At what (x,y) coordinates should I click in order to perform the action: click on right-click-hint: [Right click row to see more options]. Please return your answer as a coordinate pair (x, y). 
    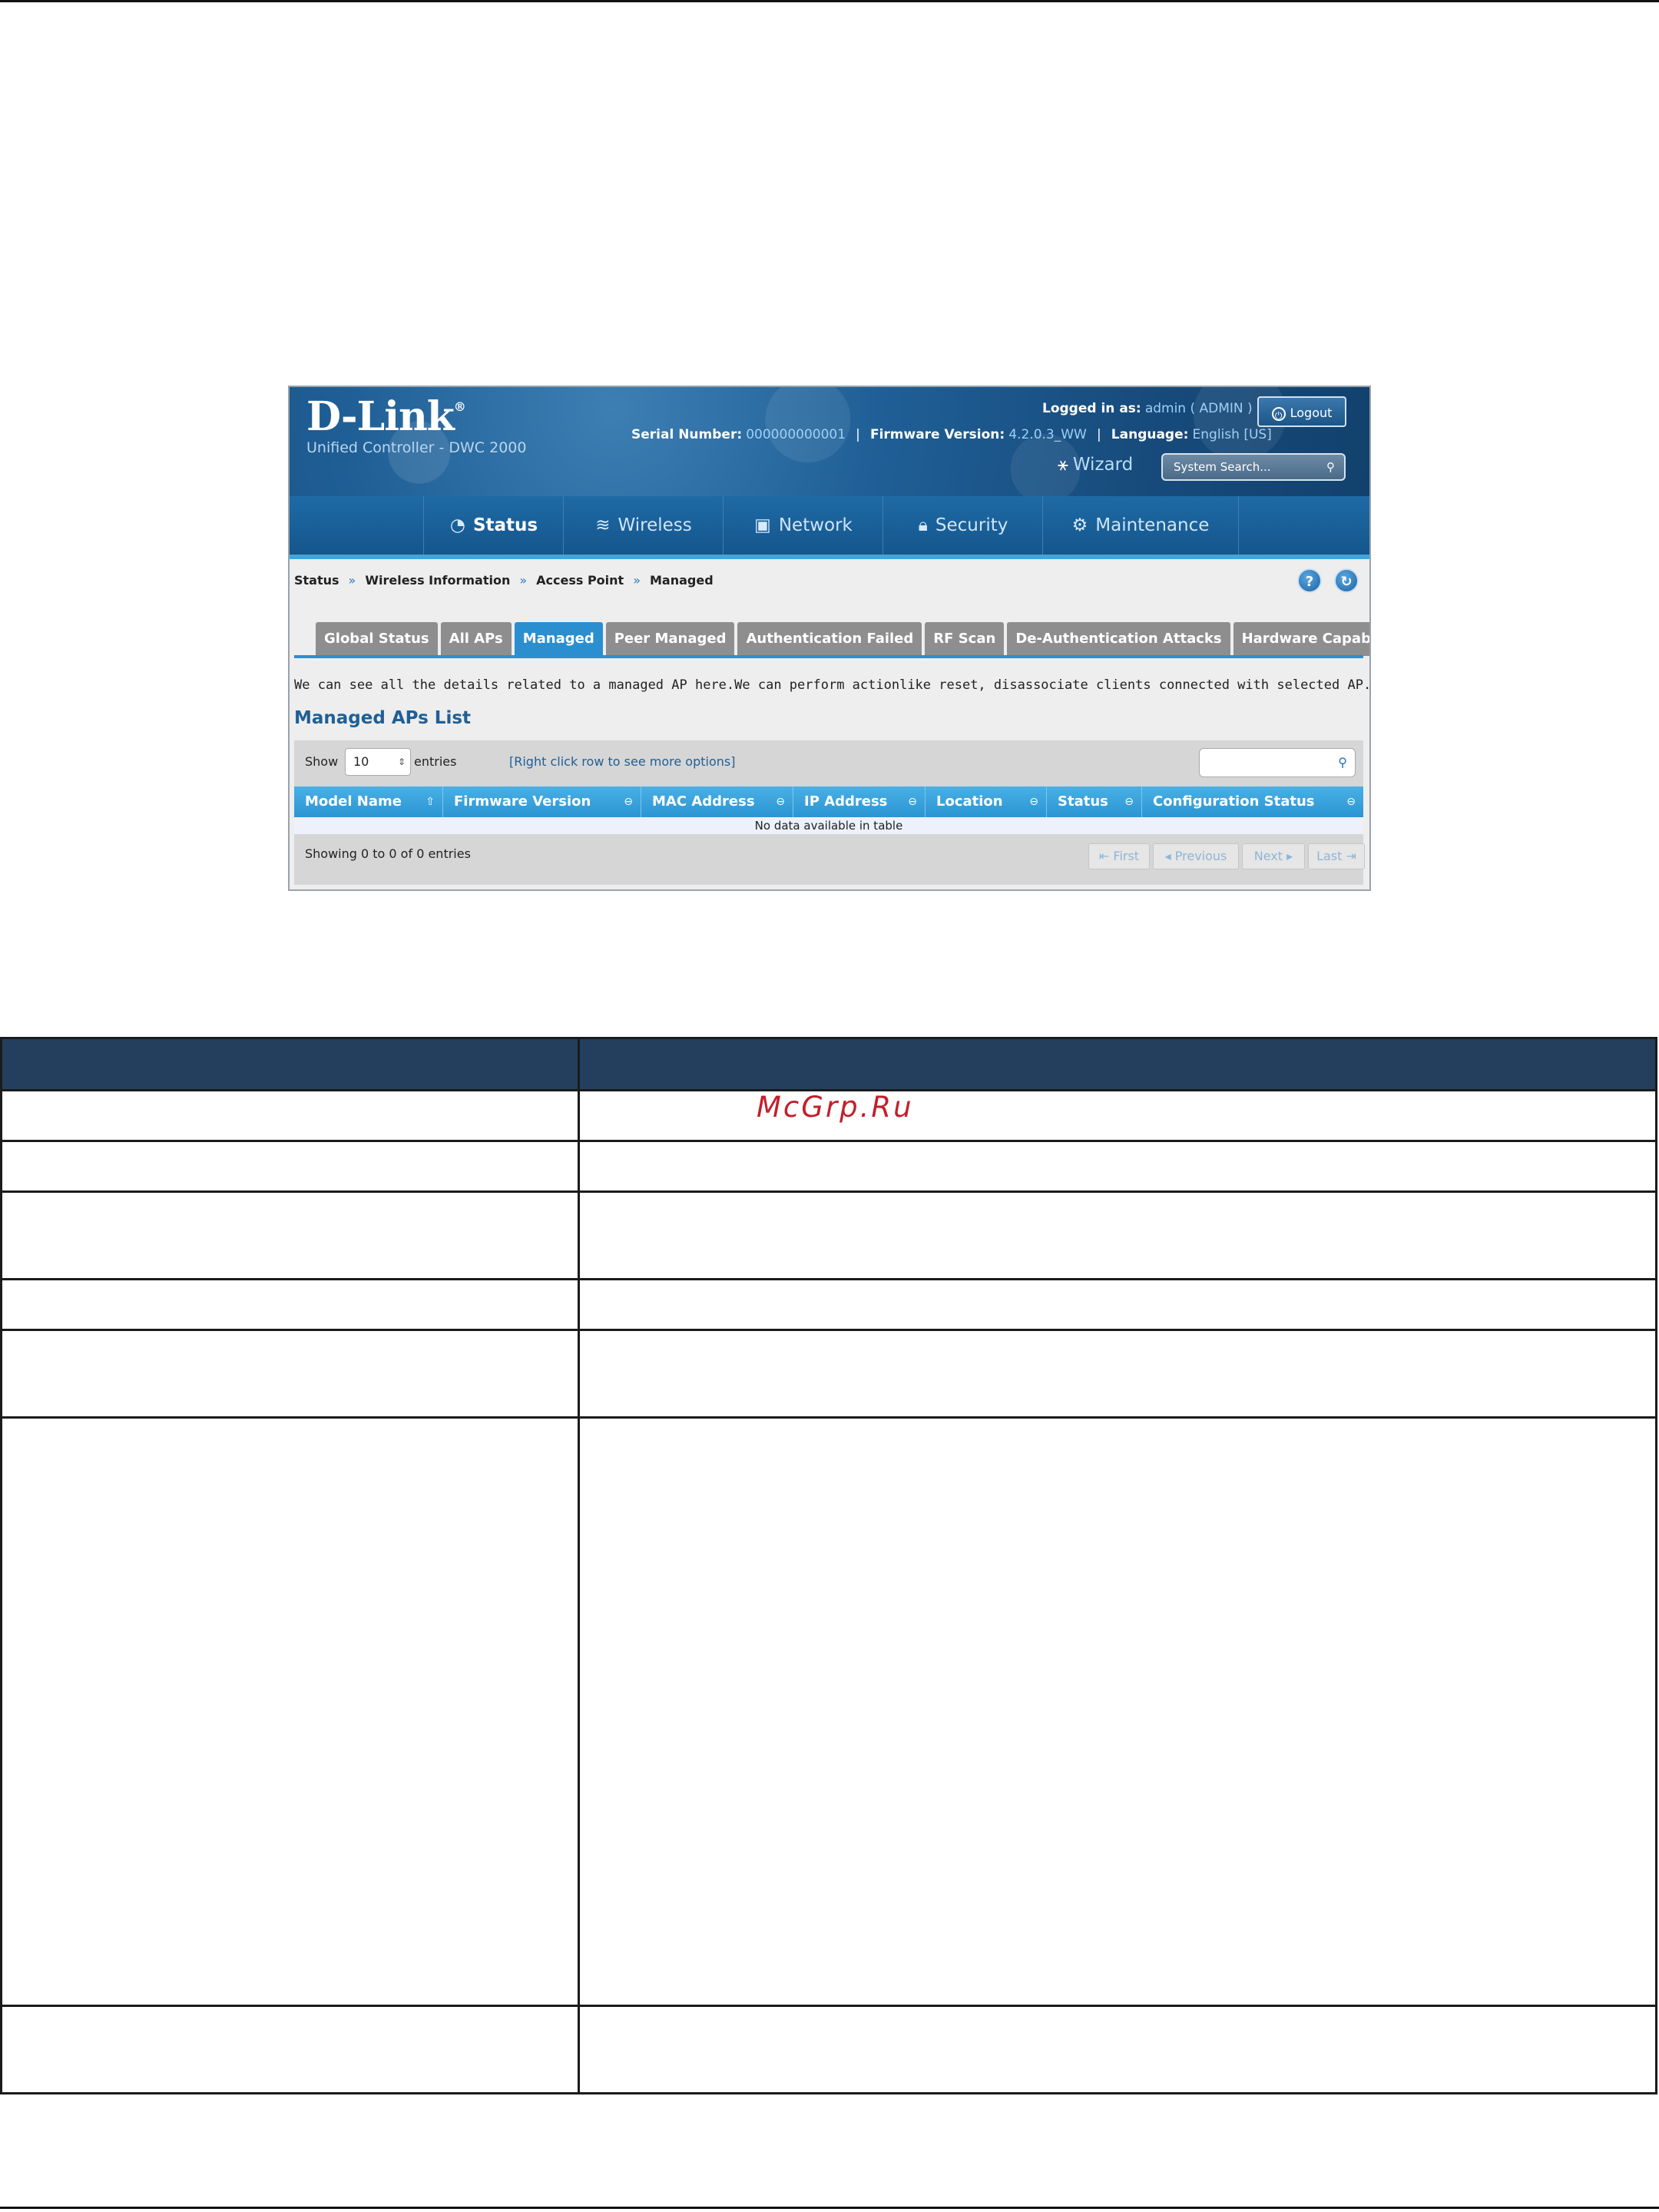
    Looking at the image, I should click on (622, 762).